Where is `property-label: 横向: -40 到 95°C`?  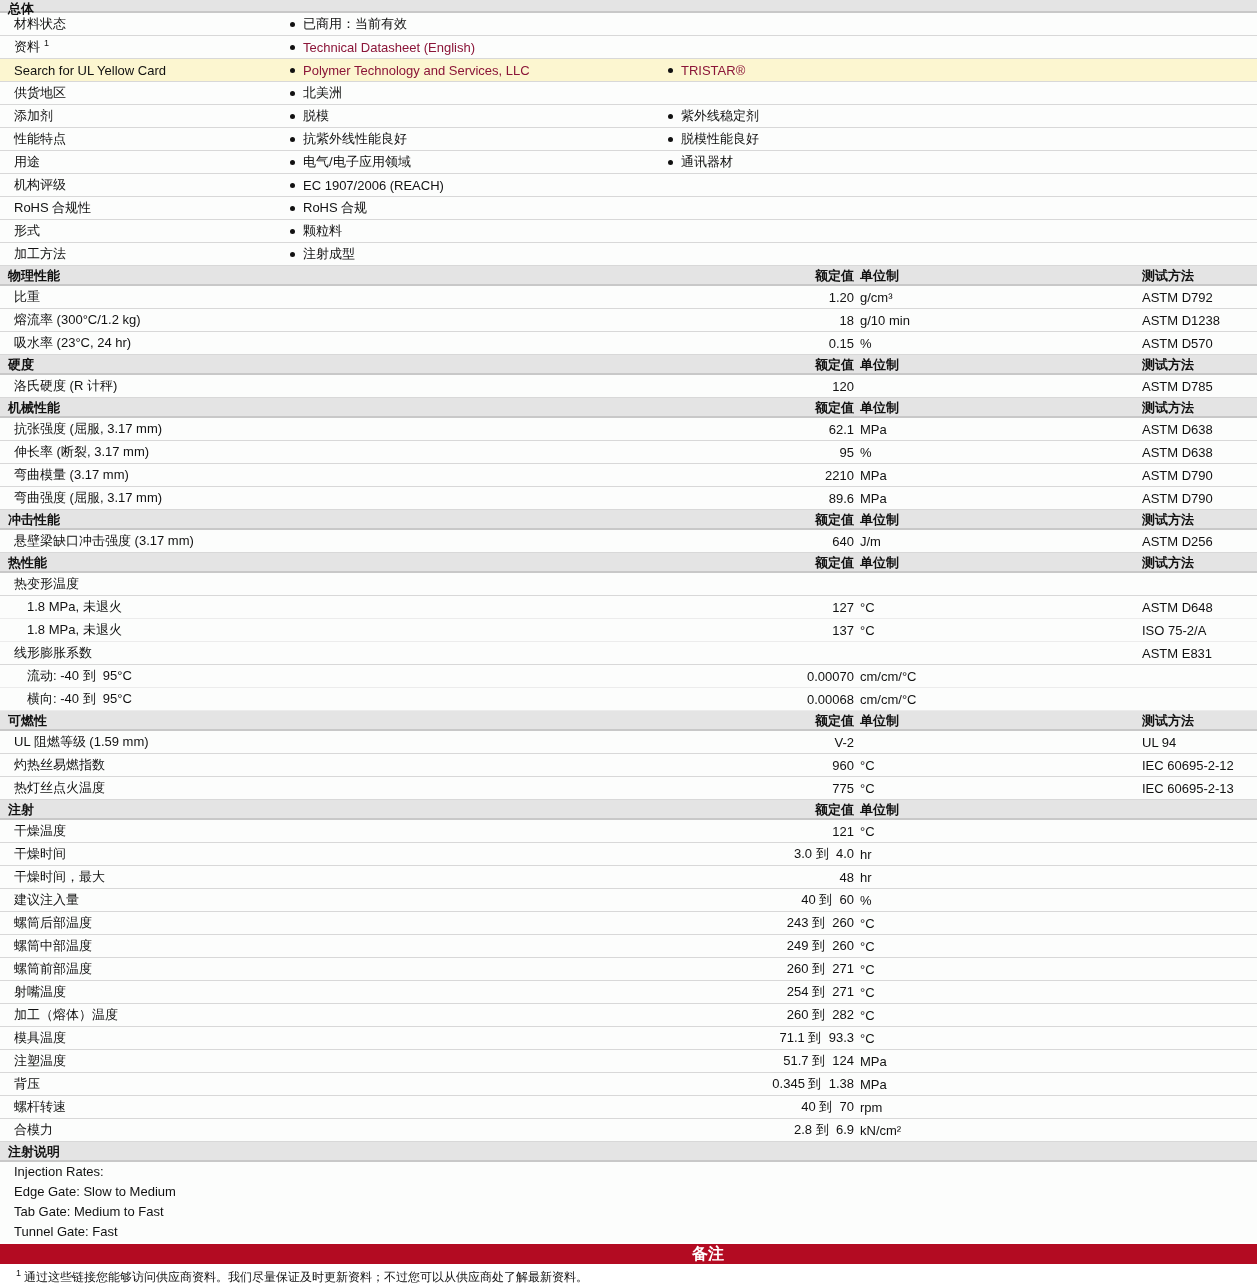
property-label: 横向: -40 到 95°C is located at coordinates (79, 699).